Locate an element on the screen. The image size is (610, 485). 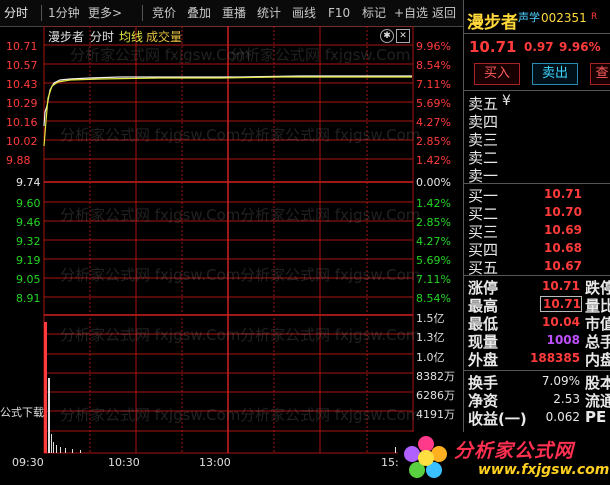
back-button: 返回 is located at coordinates (444, 13).